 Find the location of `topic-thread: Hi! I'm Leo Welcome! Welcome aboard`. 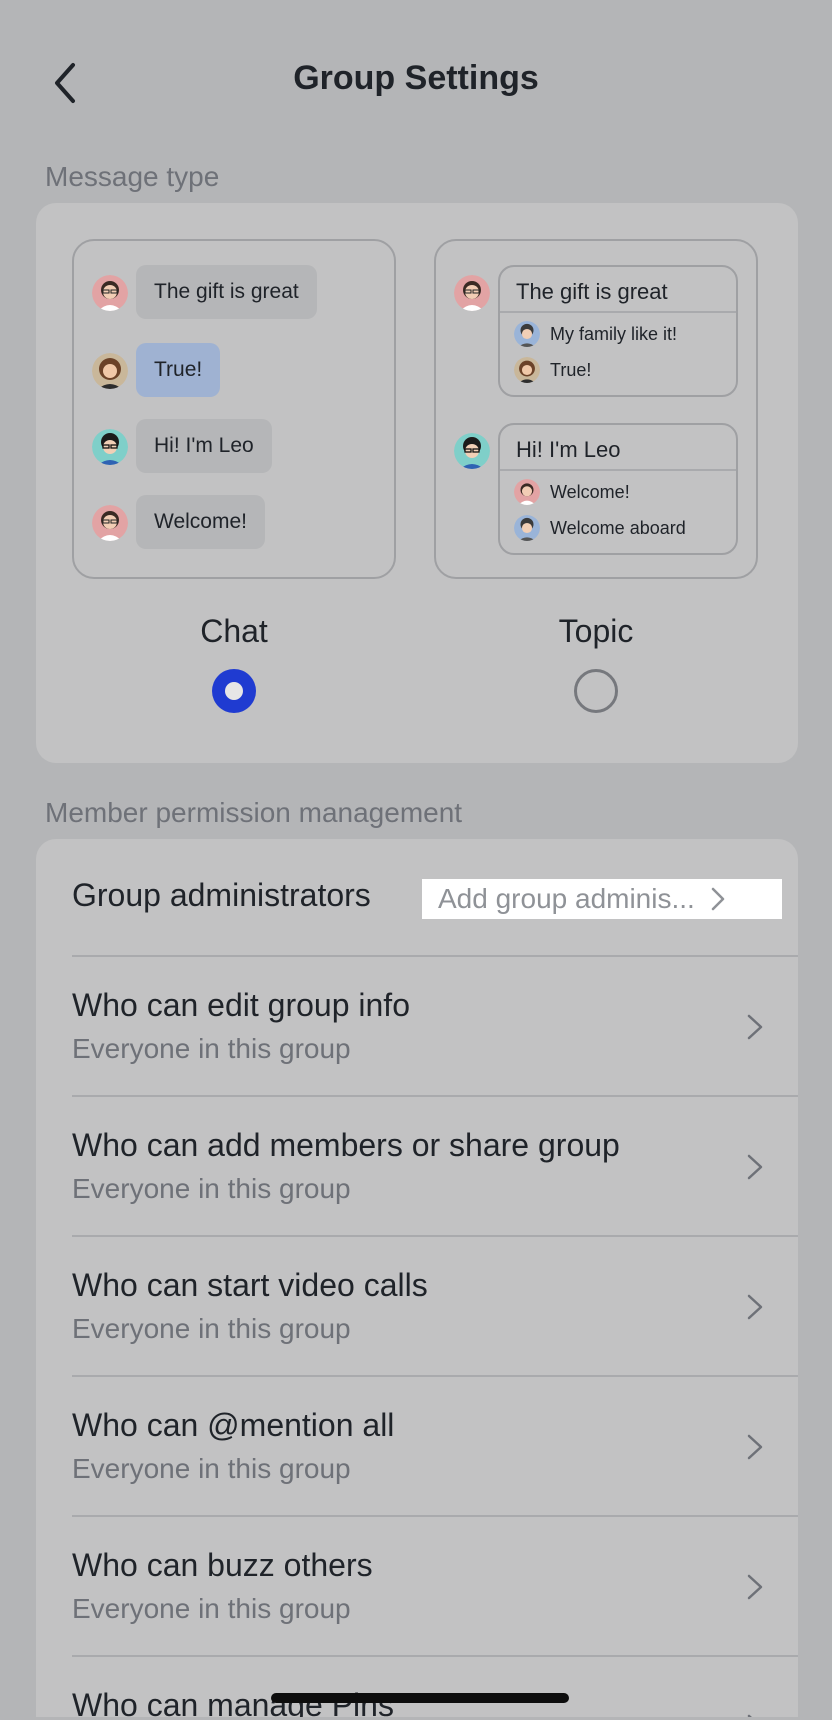

topic-thread: Hi! I'm Leo Welcome! Welcome aboard is located at coordinates (618, 489).